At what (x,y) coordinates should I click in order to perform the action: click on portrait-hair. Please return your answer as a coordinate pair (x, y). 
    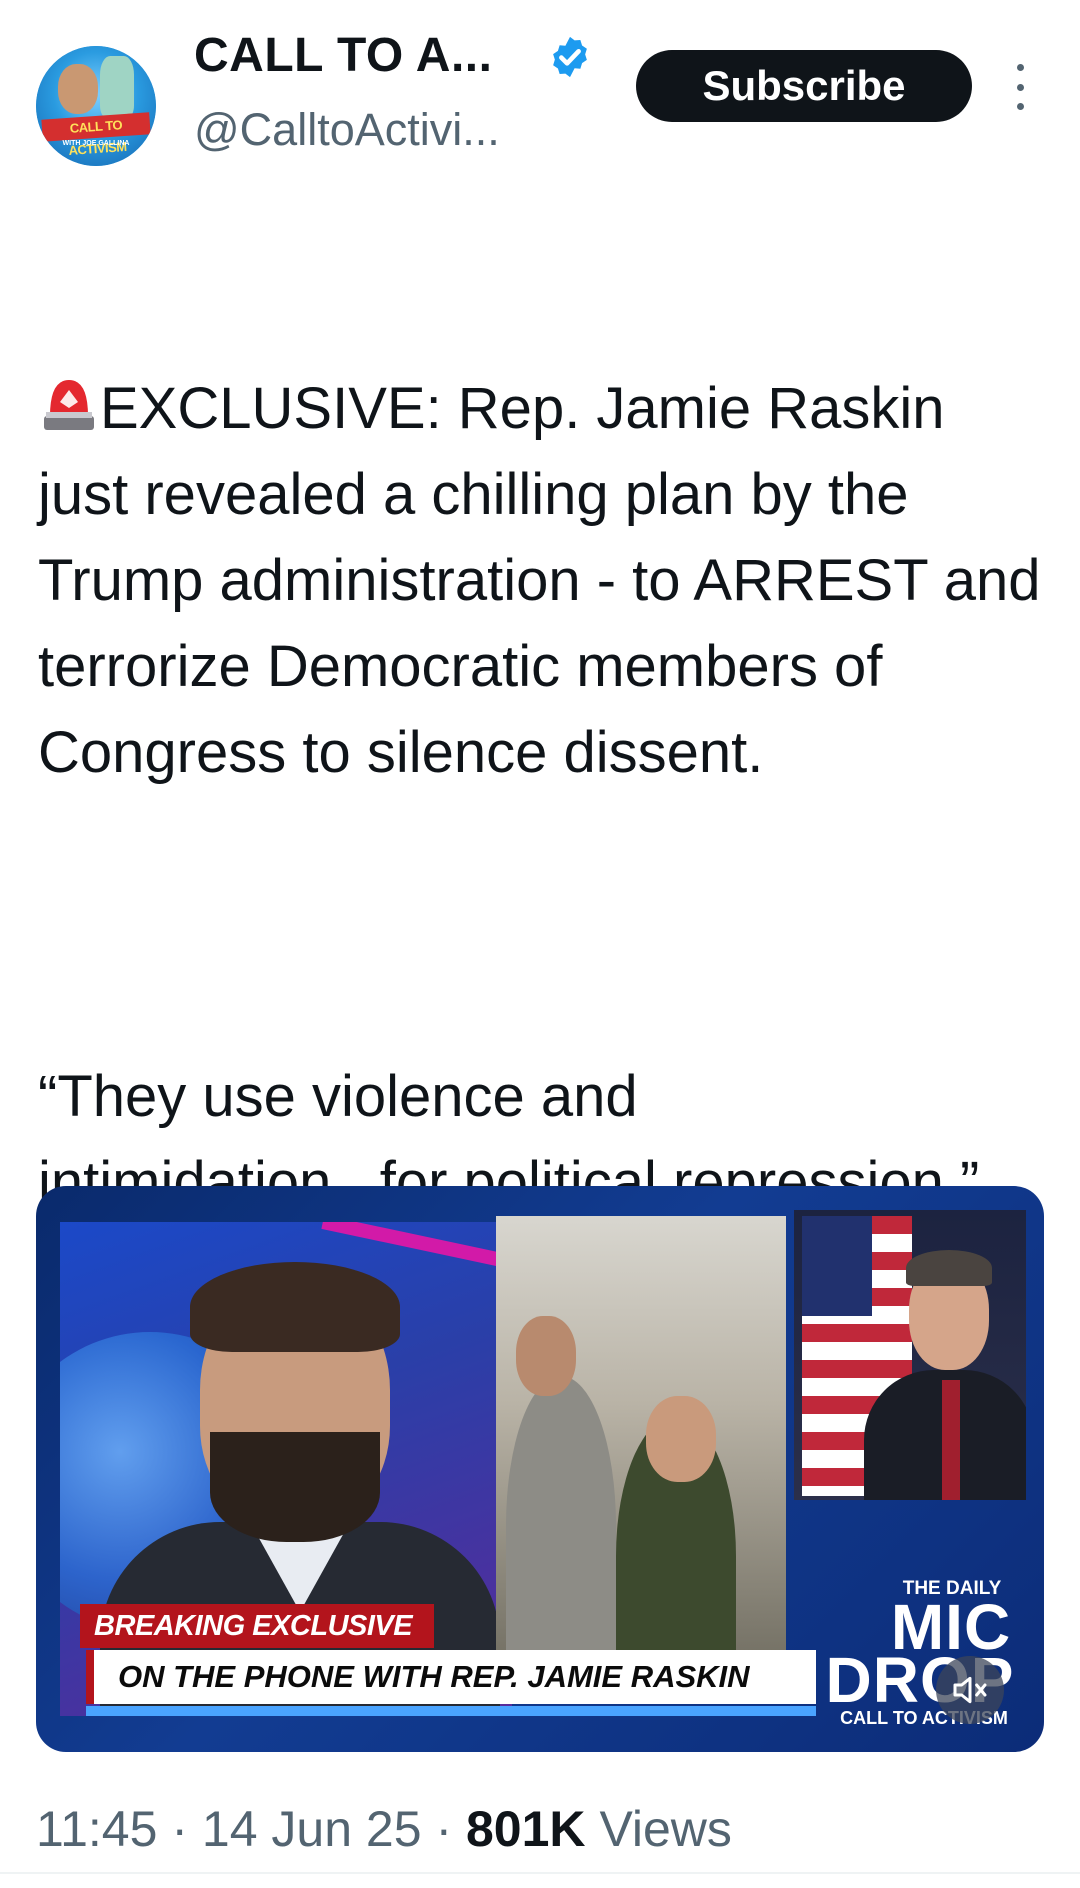
    Looking at the image, I should click on (949, 1268).